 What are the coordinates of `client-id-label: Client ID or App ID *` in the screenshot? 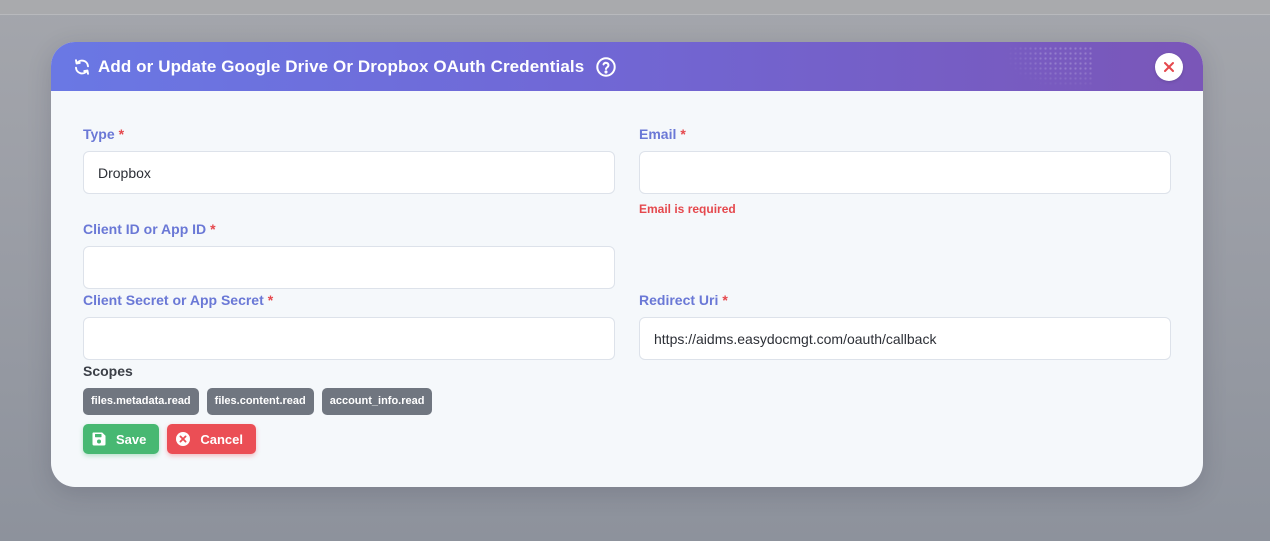 It's located at (149, 229).